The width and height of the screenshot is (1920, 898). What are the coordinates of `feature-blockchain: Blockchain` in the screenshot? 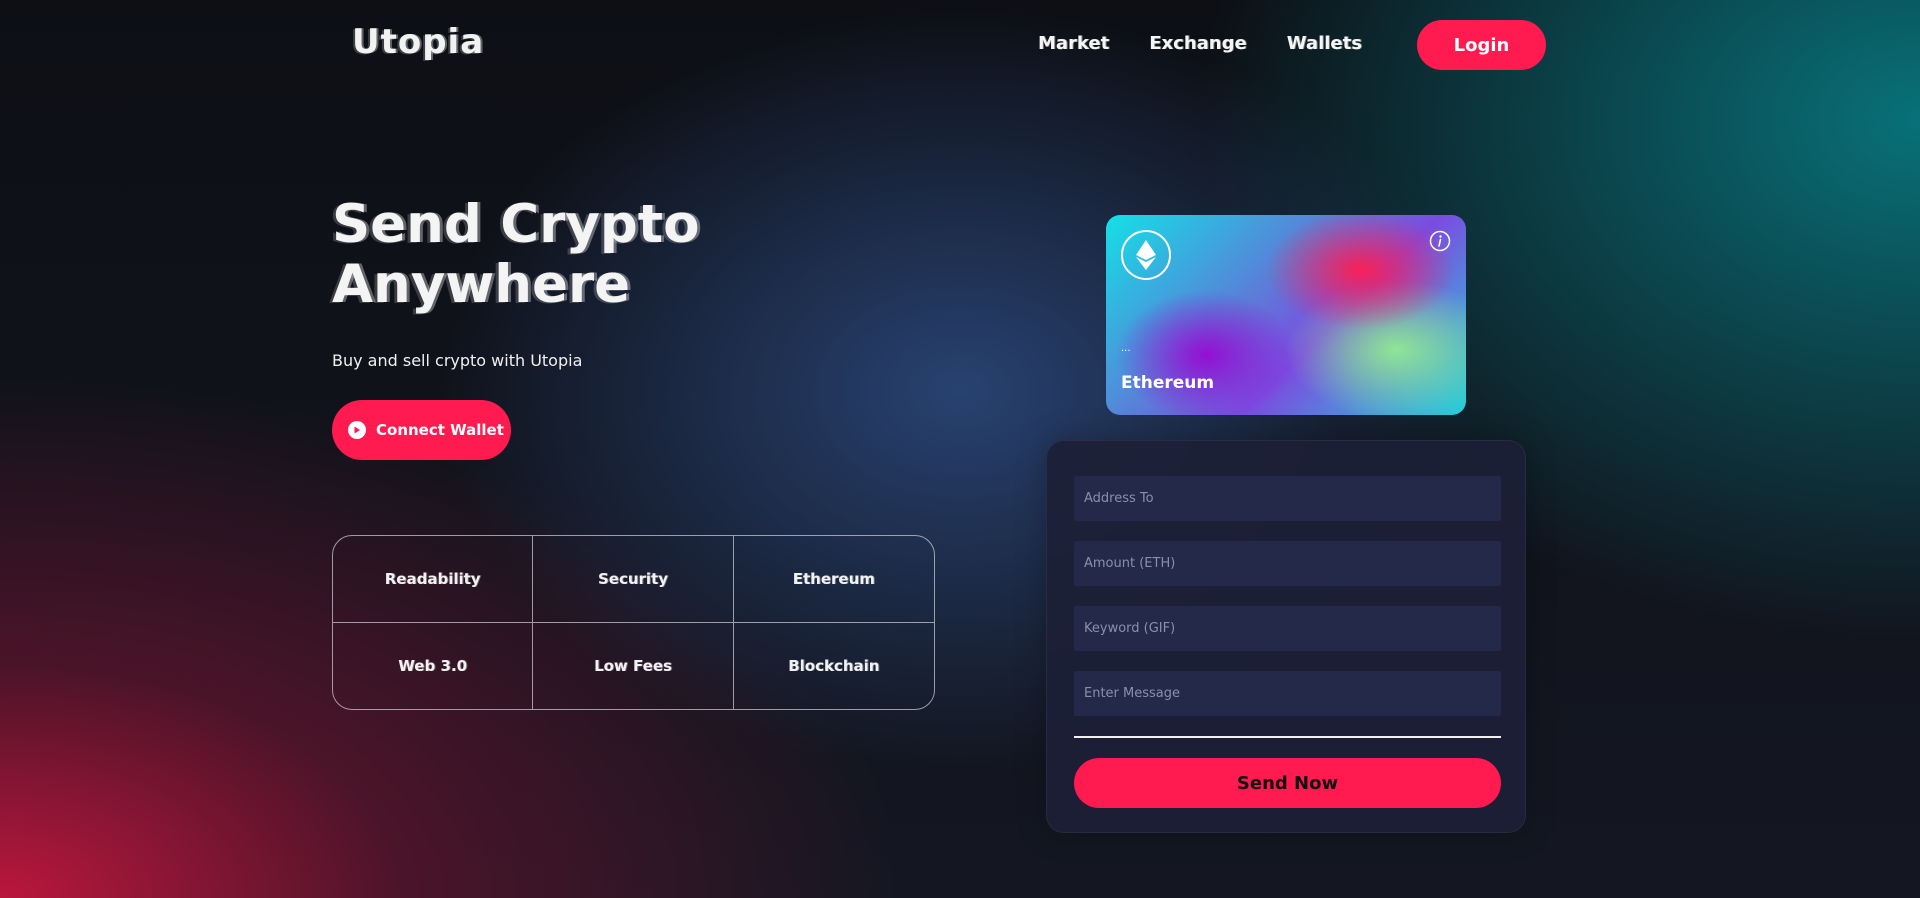 It's located at (834, 665).